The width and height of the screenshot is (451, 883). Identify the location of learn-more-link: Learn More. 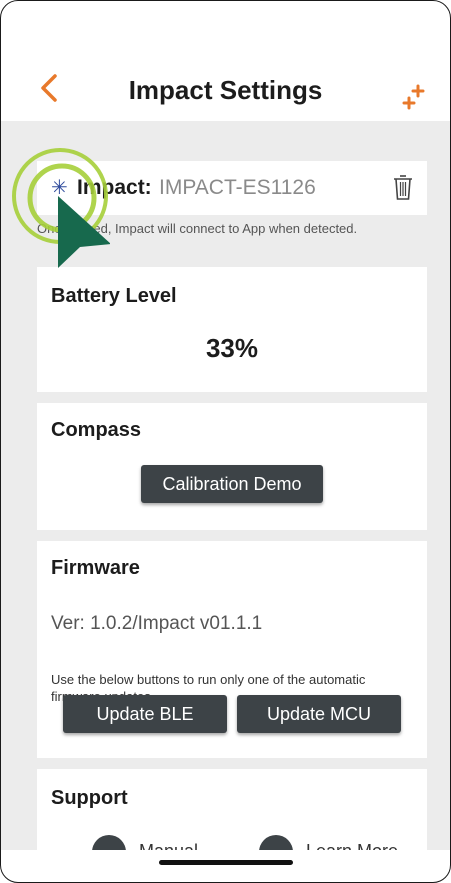
(352, 845).